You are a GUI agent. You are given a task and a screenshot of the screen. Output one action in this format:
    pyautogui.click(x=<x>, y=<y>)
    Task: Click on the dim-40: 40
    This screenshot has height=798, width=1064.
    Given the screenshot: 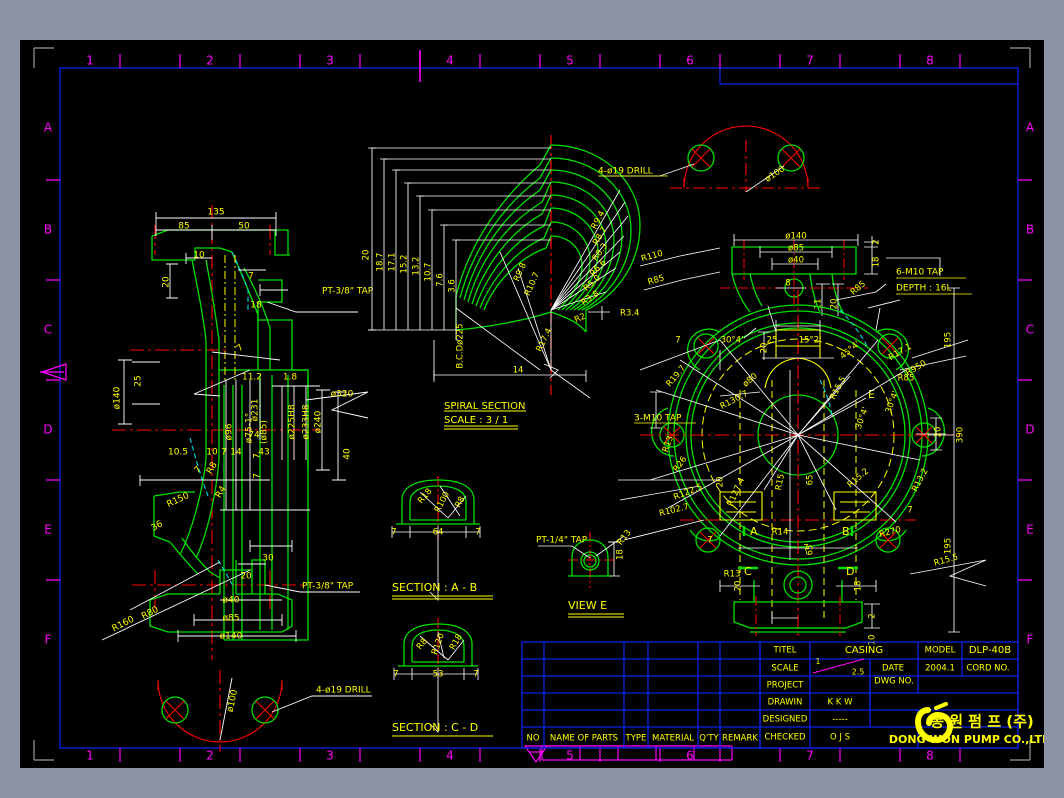 What is the action you would take?
    pyautogui.click(x=348, y=454)
    